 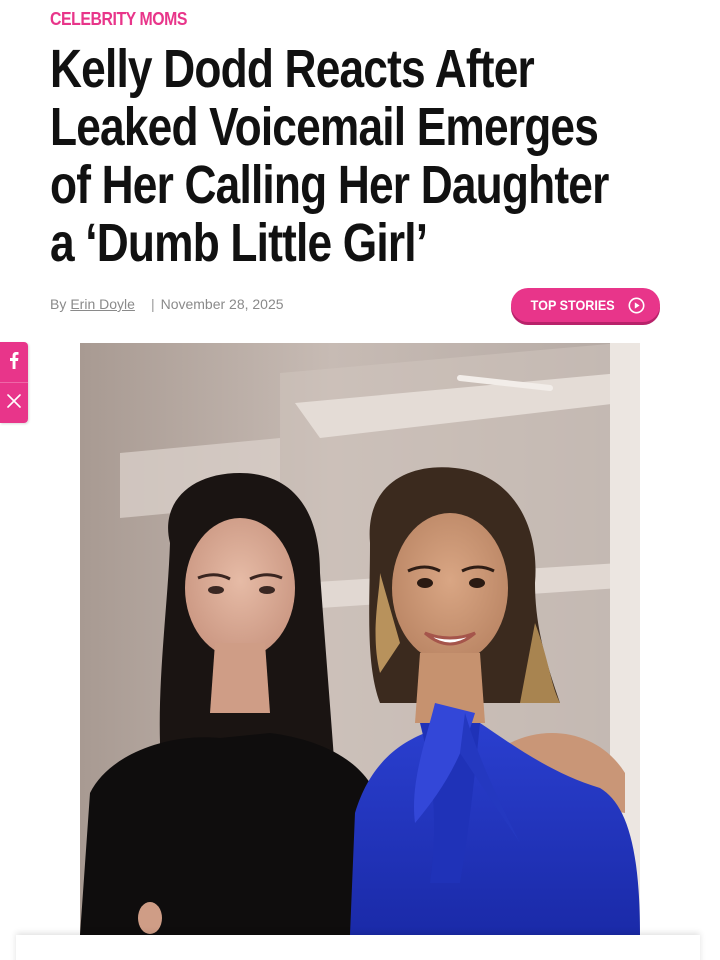 What do you see at coordinates (222, 304) in the screenshot?
I see `publish-date: November 28, 2025` at bounding box center [222, 304].